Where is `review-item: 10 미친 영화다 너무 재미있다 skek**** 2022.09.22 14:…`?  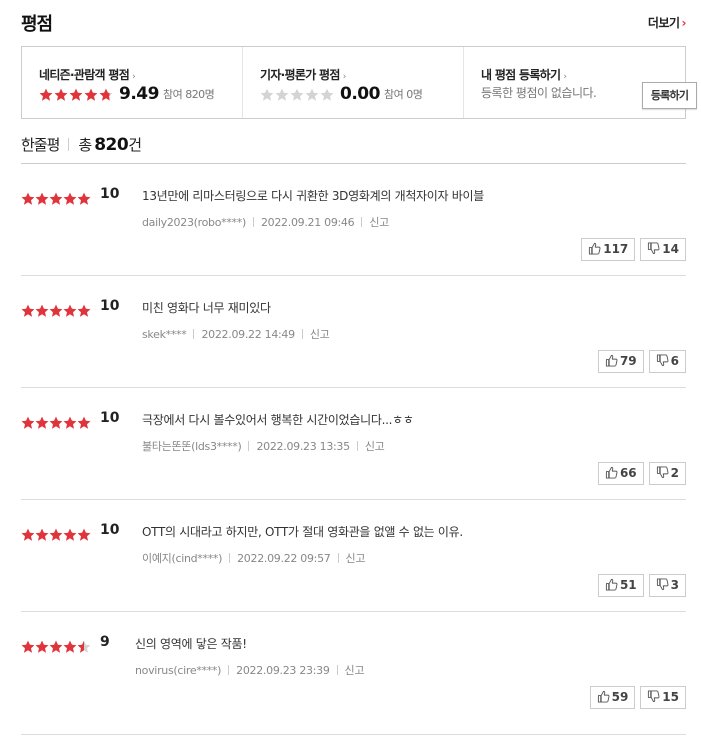
review-item: 10 미친 영화다 너무 재미있다 skek**** 2022.09.22 14:… is located at coordinates (353, 332).